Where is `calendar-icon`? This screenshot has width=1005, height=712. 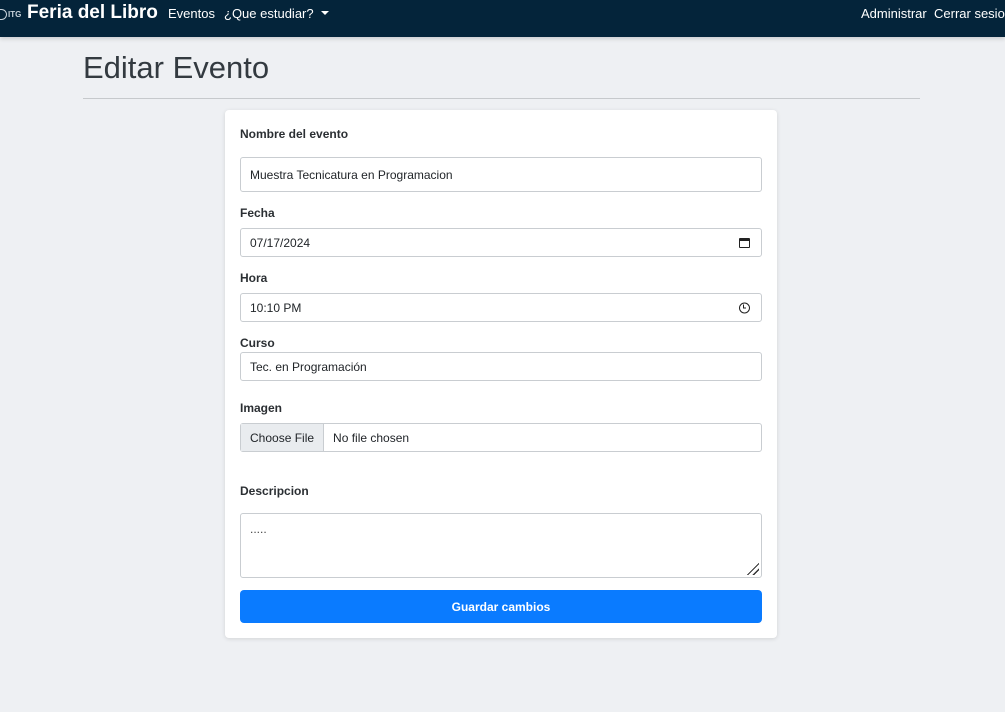 calendar-icon is located at coordinates (744, 242).